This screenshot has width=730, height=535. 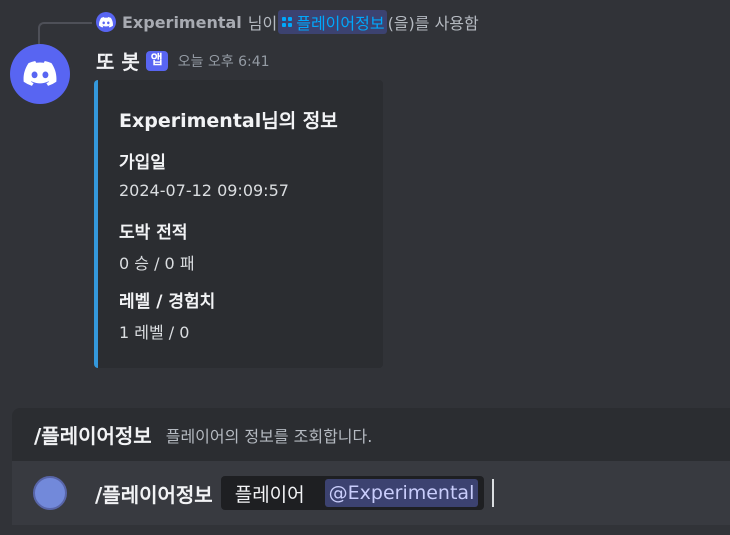 I want to click on app-grid-icon, so click(x=287, y=22).